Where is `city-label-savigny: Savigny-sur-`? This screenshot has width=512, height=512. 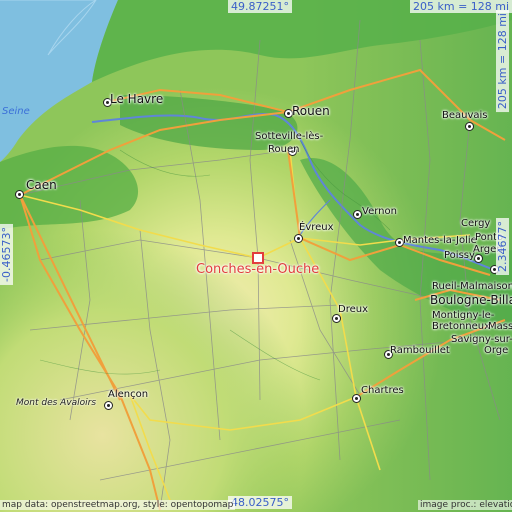 city-label-savigny: Savigny-sur- is located at coordinates (481, 339).